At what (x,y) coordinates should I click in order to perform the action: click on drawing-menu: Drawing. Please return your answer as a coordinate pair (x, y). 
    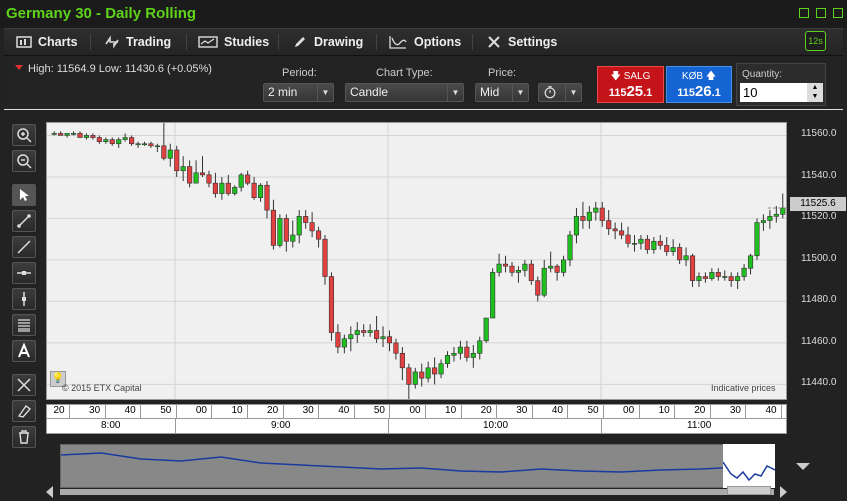
    Looking at the image, I should click on (327, 41).